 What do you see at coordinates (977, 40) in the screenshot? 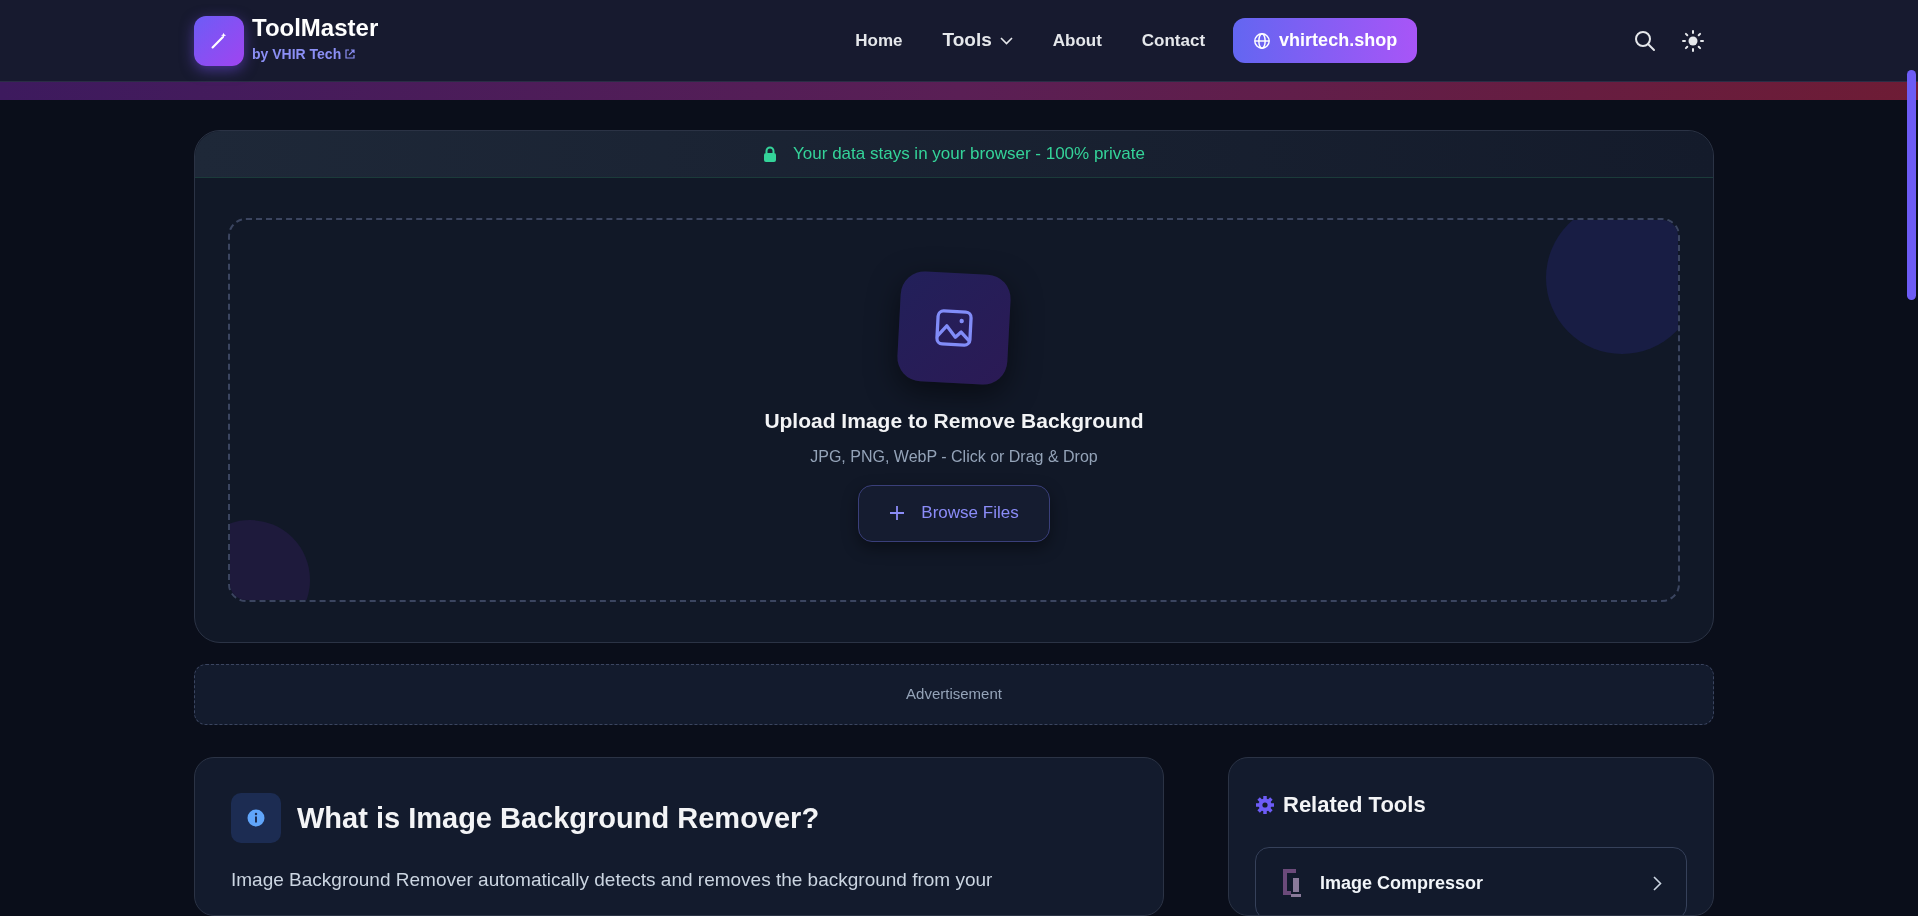
I see `nav-dropdown: Tools` at bounding box center [977, 40].